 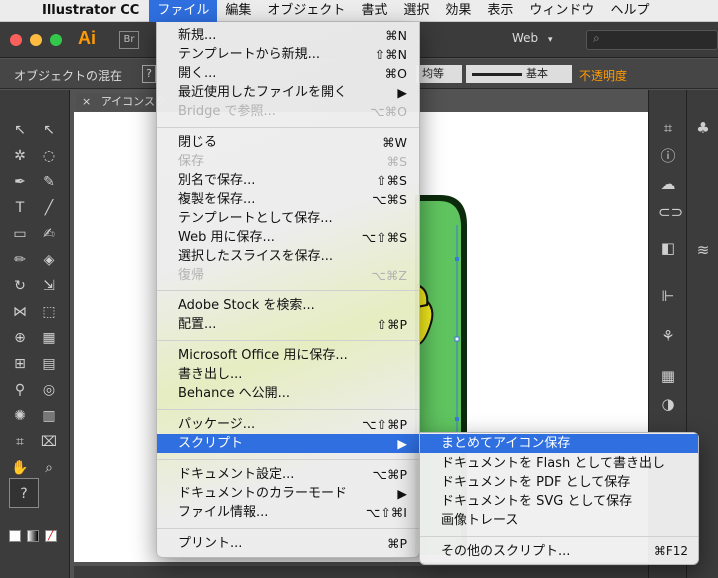 I want to click on layers-panel-icon: ≋, so click(x=703, y=250).